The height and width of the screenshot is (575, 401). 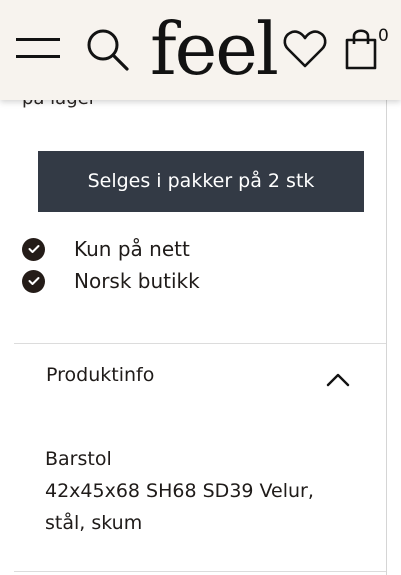 I want to click on product-description-line: stål, skum, so click(x=94, y=523).